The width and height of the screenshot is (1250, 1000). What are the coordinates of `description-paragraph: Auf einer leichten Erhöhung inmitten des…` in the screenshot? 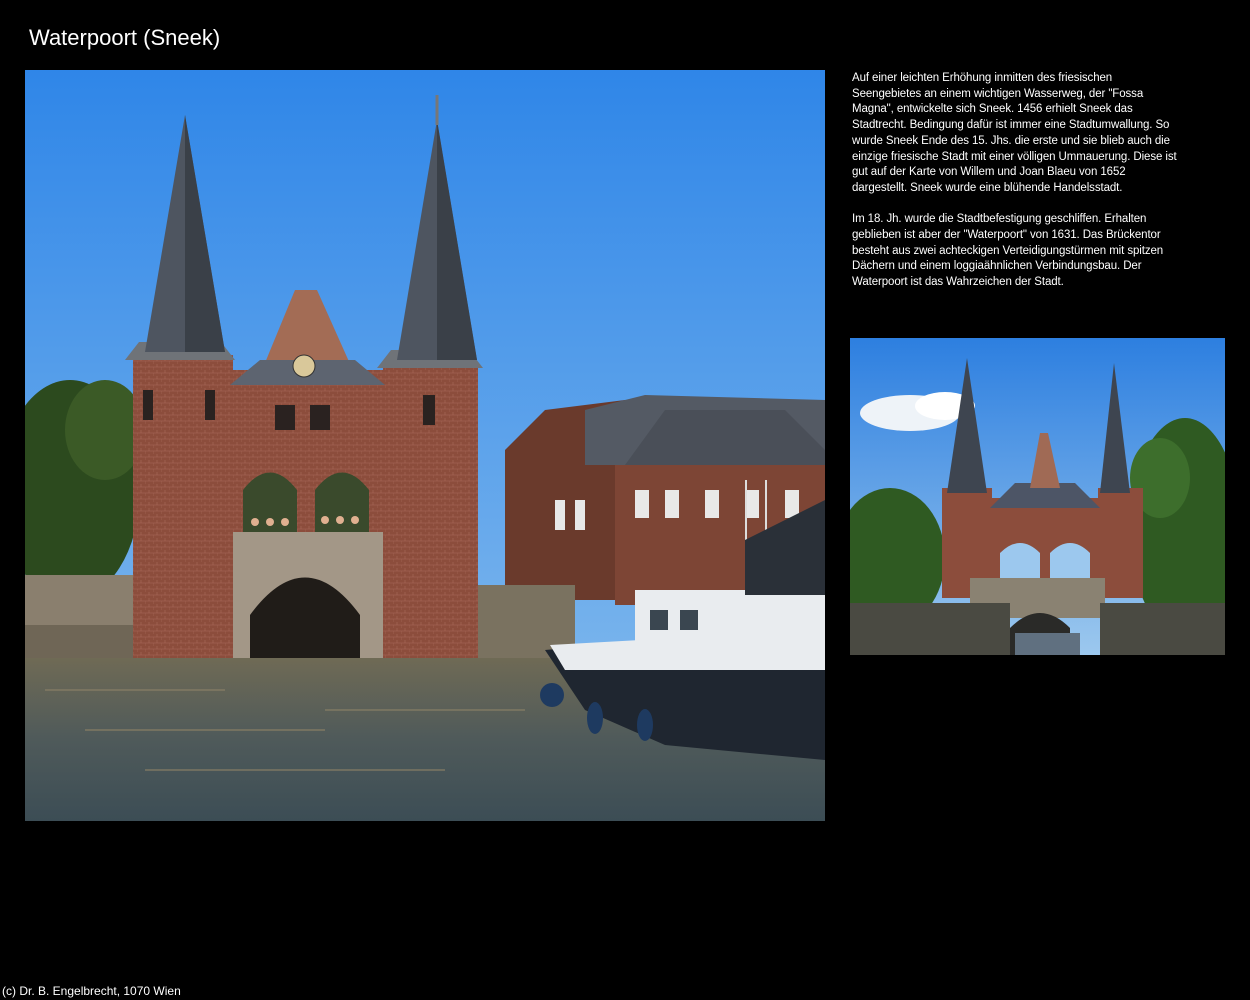 It's located at (1014, 133).